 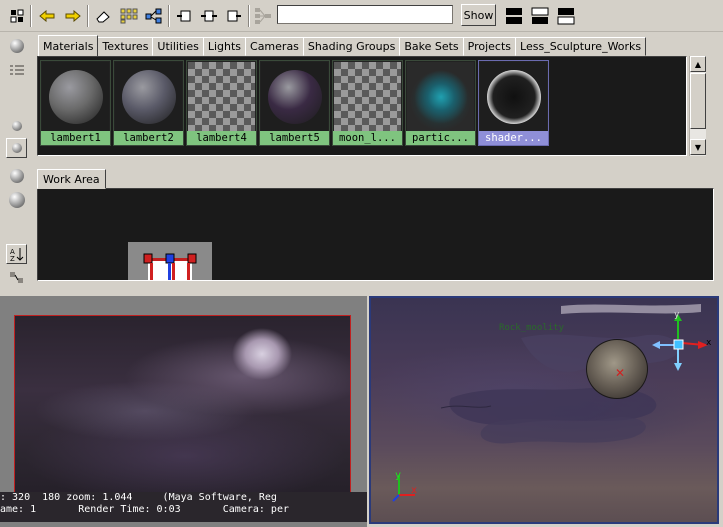 What do you see at coordinates (16, 176) in the screenshot?
I see `work-area-ball-icon` at bounding box center [16, 176].